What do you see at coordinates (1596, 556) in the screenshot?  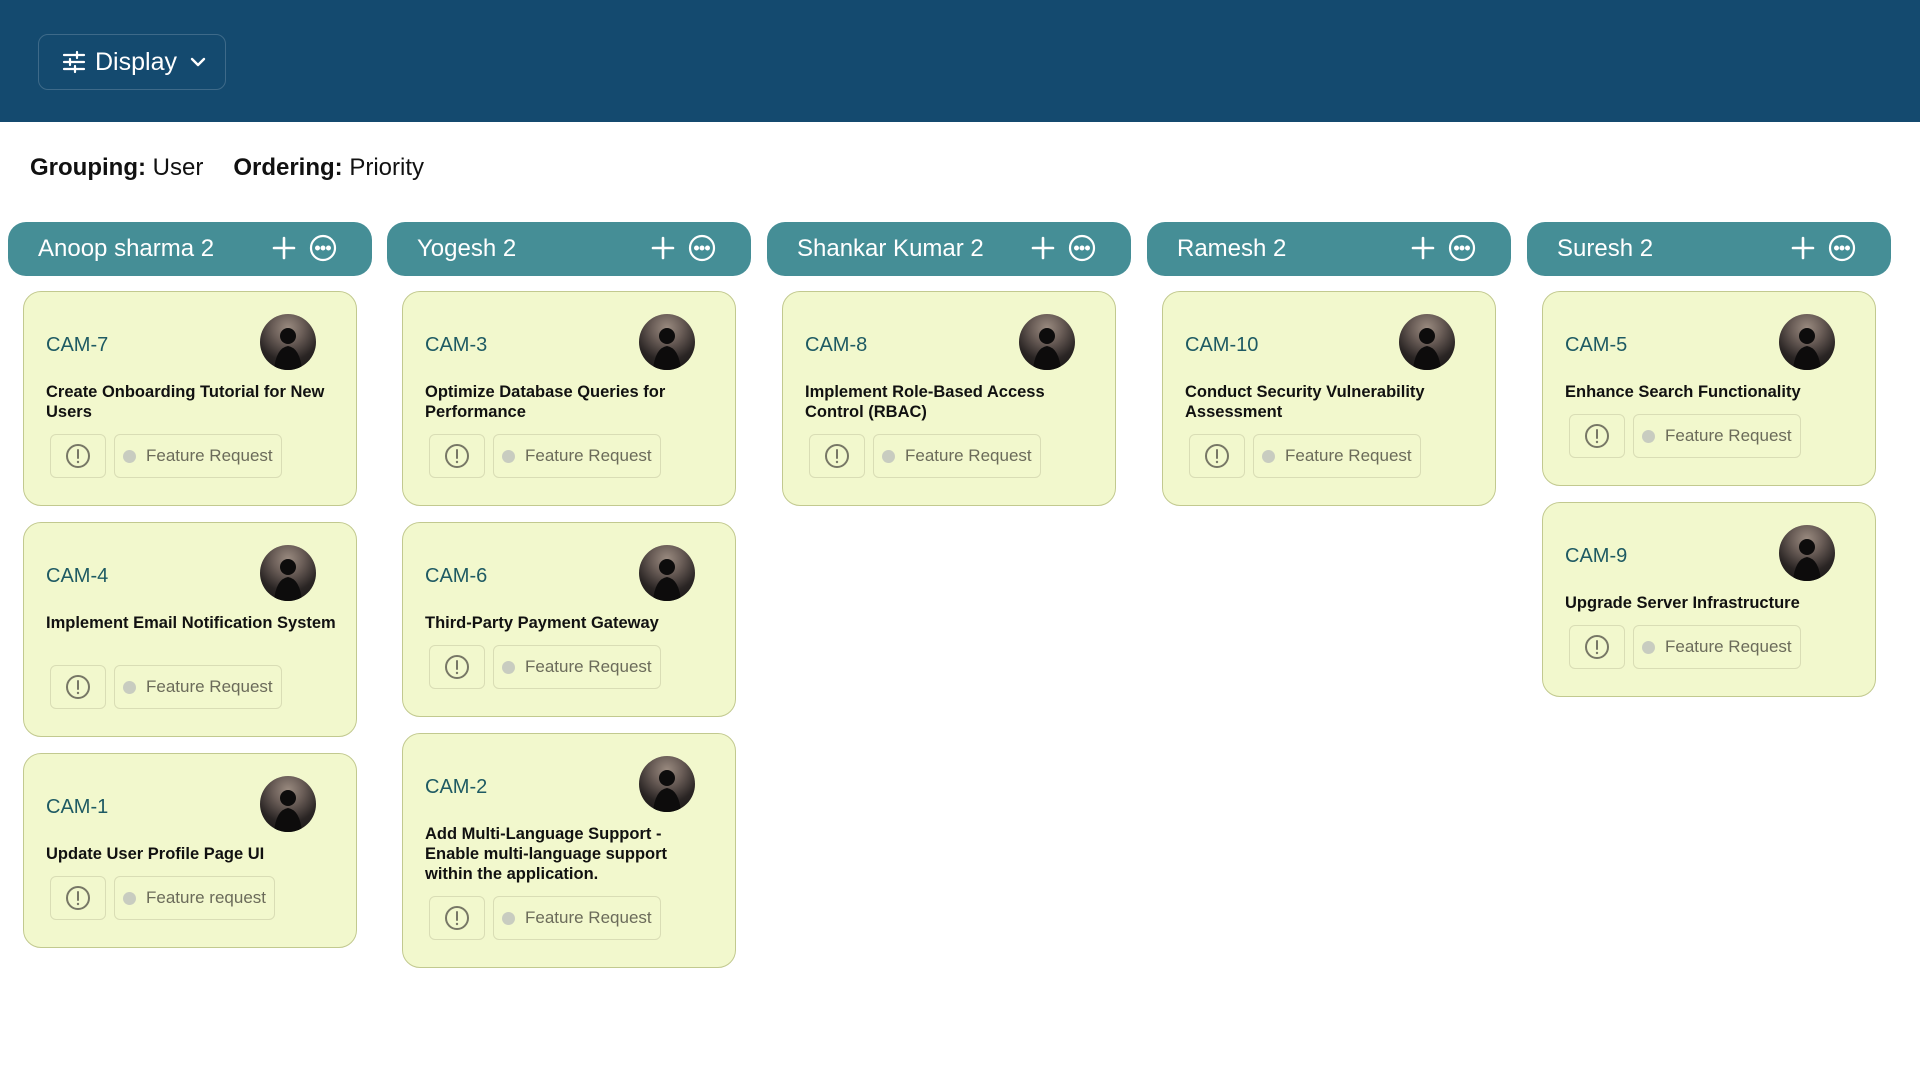 I see `issue-id: CAM-9` at bounding box center [1596, 556].